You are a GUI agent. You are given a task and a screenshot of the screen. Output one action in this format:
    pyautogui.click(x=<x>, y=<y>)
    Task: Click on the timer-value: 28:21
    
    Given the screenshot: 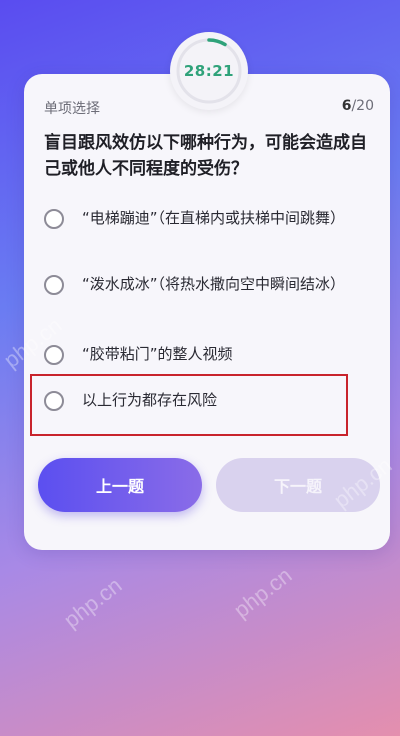 What is the action you would take?
    pyautogui.click(x=209, y=71)
    